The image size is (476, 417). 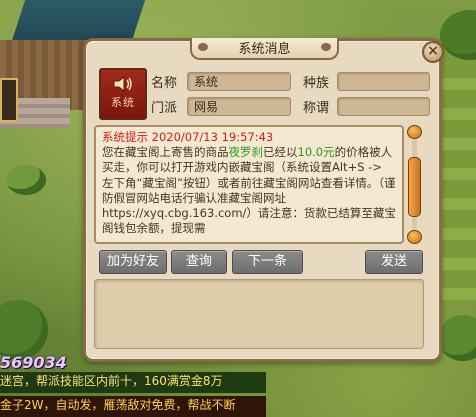 What do you see at coordinates (164, 83) in the screenshot?
I see `name-label: 名称` at bounding box center [164, 83].